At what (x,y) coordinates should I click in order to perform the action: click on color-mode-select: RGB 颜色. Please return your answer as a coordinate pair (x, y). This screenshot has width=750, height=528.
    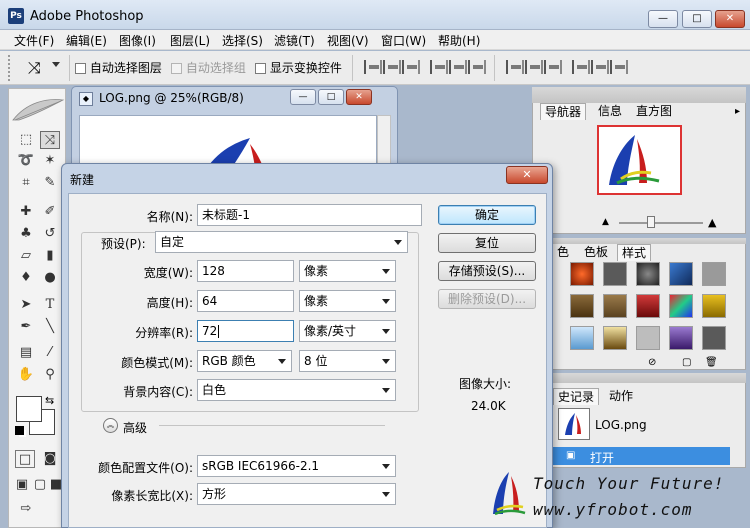
    Looking at the image, I should click on (244, 361).